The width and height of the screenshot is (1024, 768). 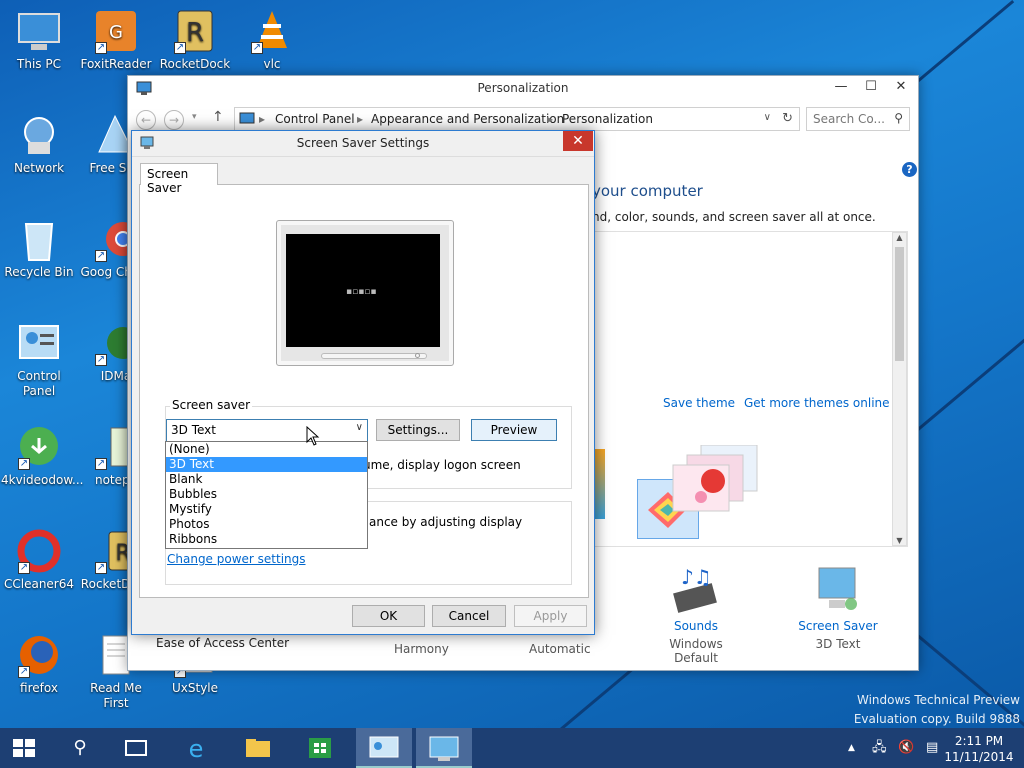 What do you see at coordinates (146, 120) in the screenshot?
I see `back-button: ←` at bounding box center [146, 120].